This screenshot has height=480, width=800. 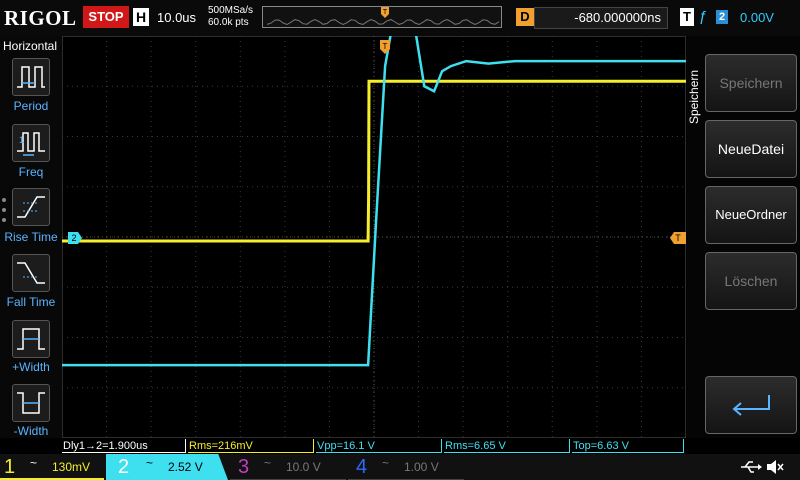 I want to click on channel-4-scale: 1.00 V, so click(x=421, y=467).